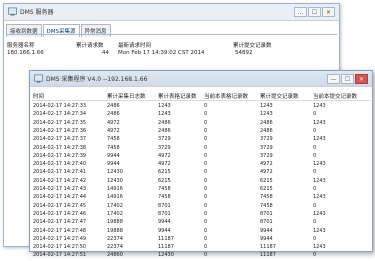  Describe the element at coordinates (164, 130) in the screenshot. I see `cell-table-records: 2486` at that location.